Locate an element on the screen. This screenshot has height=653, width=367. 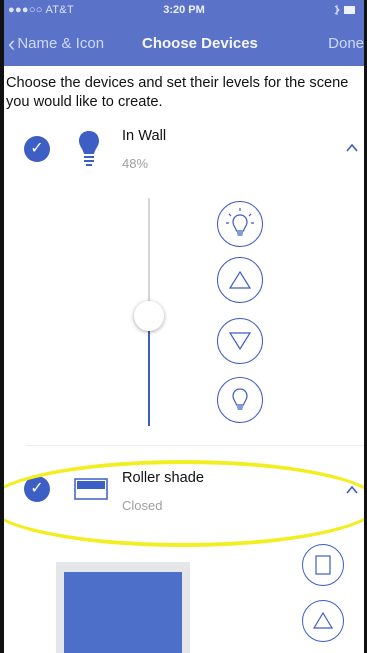
device-level: 48% is located at coordinates (135, 163).